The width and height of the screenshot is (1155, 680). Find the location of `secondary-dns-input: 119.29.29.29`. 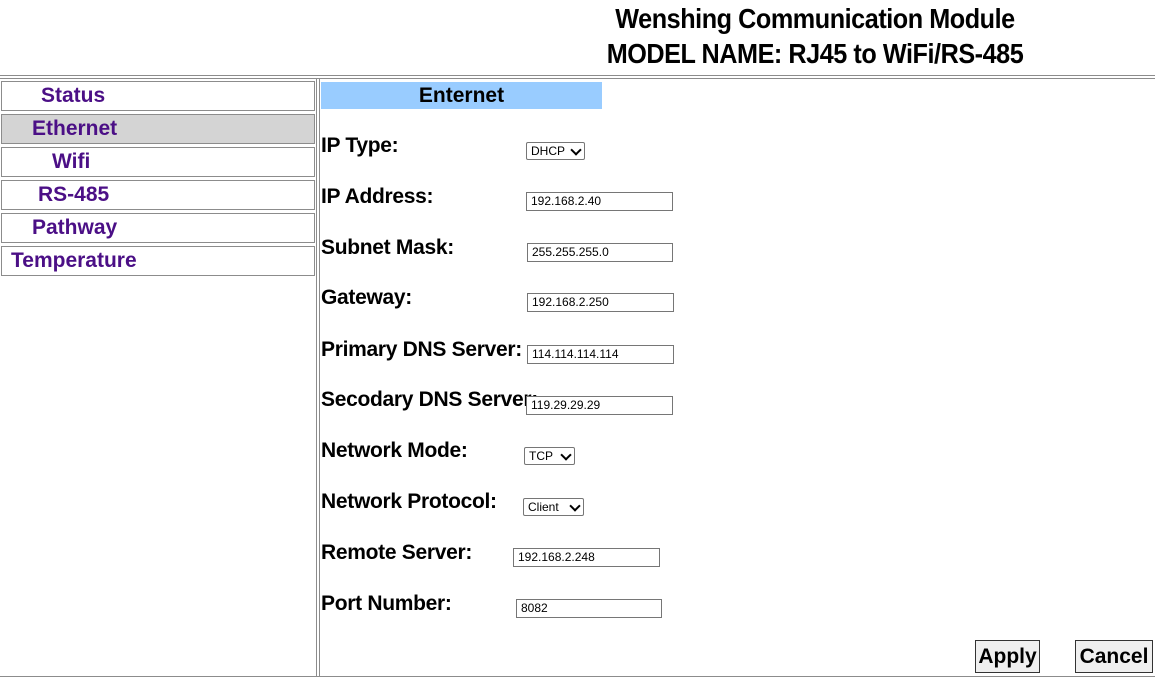

secondary-dns-input: 119.29.29.29 is located at coordinates (599, 405).